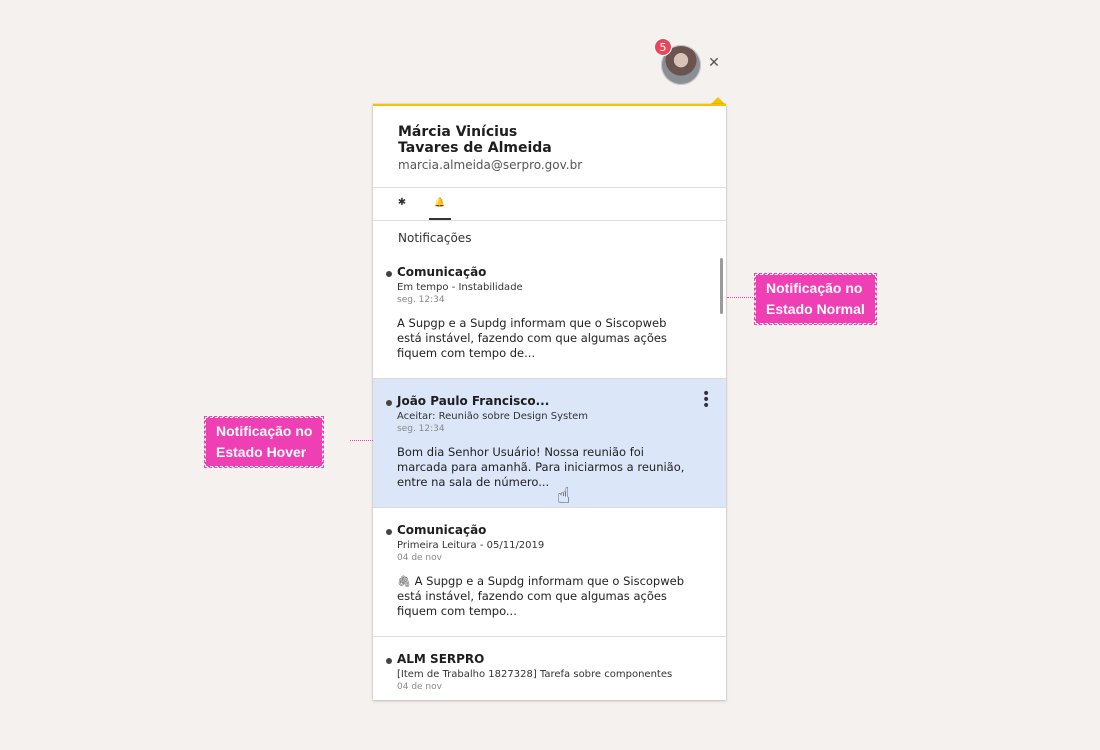 The height and width of the screenshot is (750, 1100). I want to click on bell-icon: 🔔, so click(440, 203).